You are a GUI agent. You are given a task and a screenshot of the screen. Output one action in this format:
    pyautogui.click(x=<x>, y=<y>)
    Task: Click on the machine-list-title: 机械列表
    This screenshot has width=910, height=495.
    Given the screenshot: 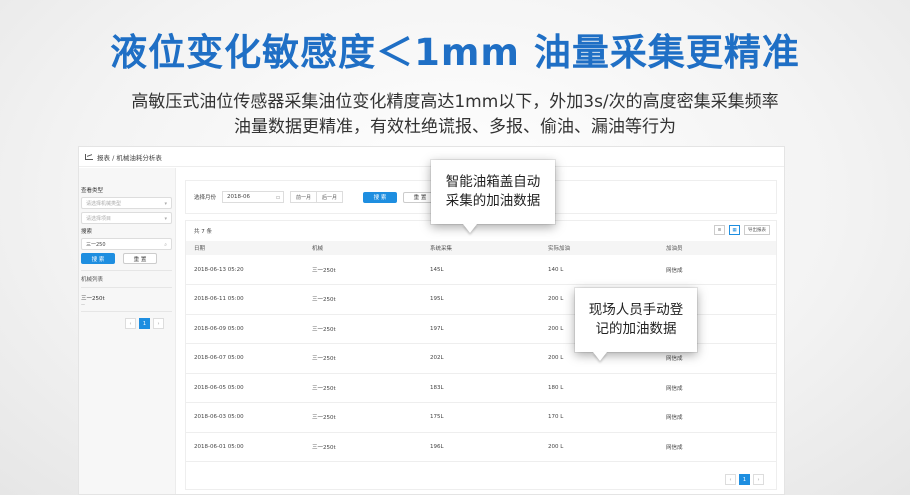 What is the action you would take?
    pyautogui.click(x=126, y=279)
    